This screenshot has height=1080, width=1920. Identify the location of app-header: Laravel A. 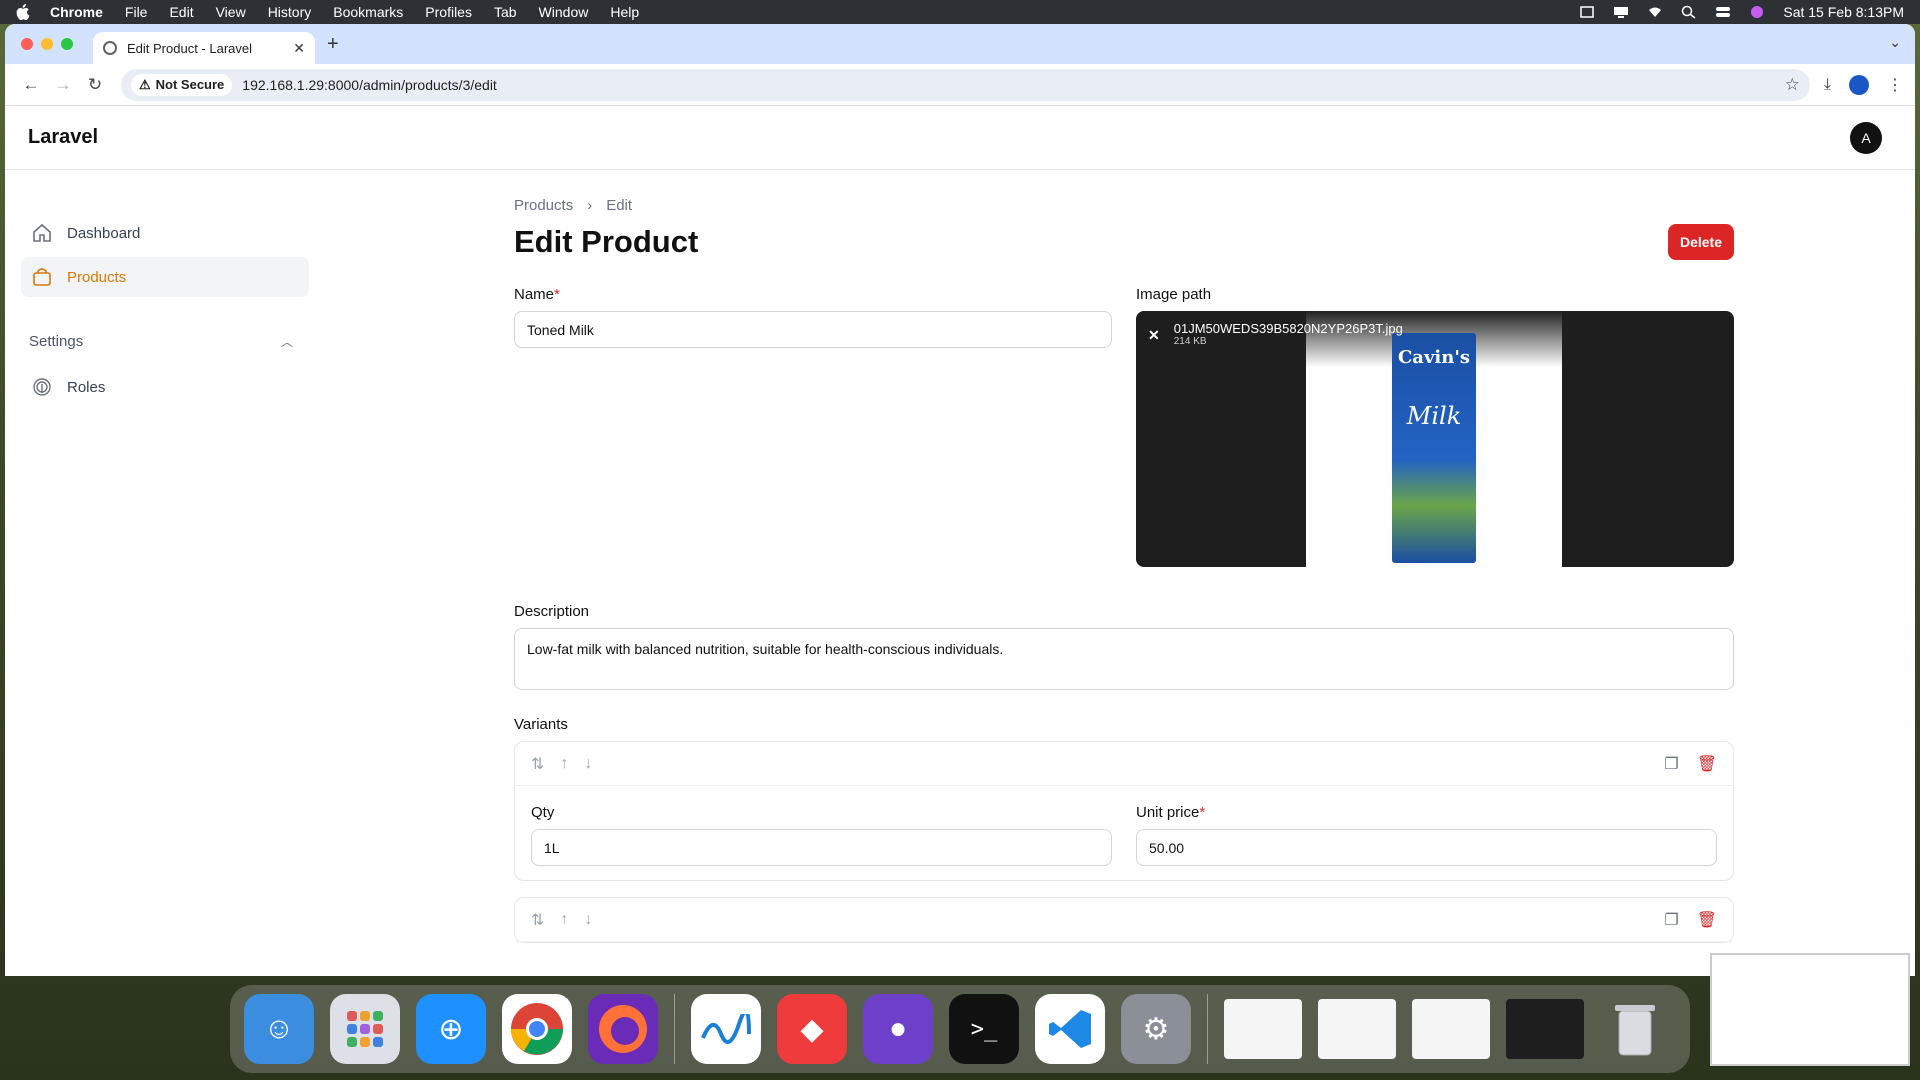
(960, 138).